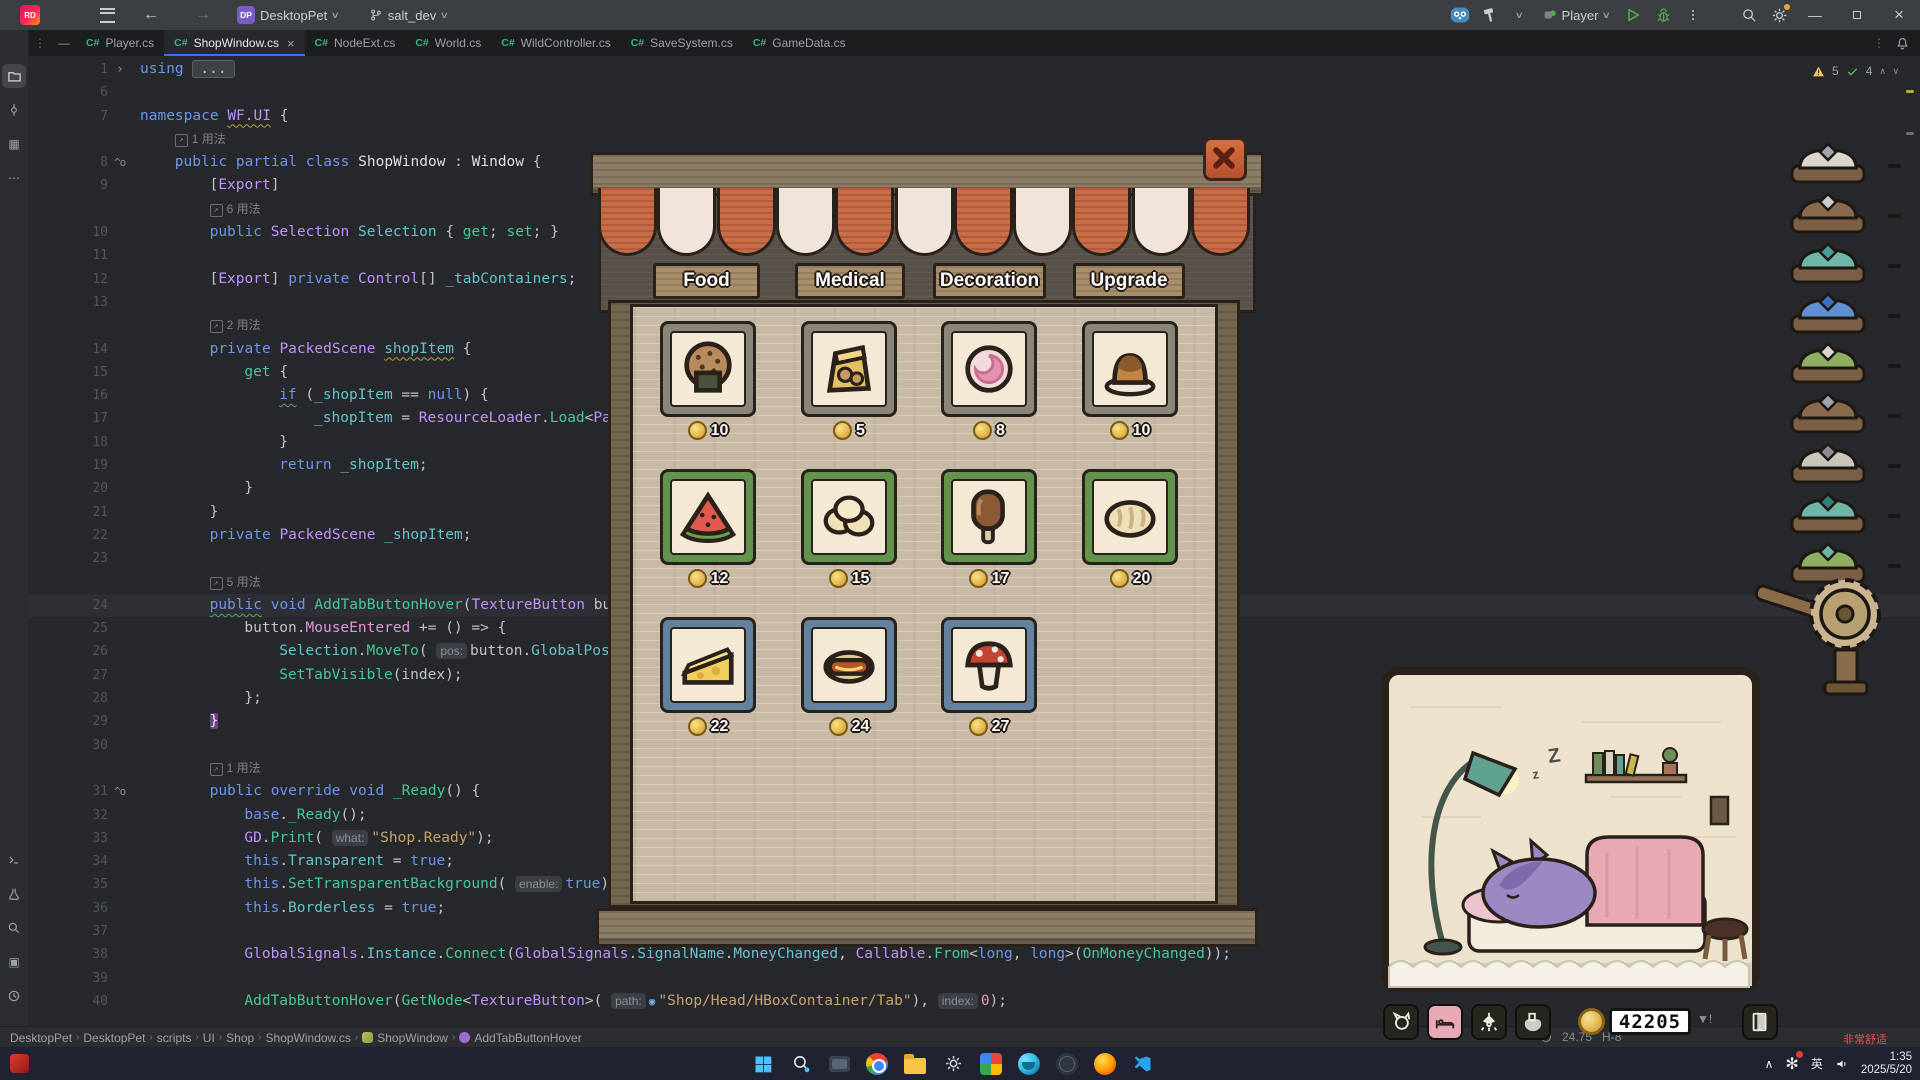  I want to click on rail-item-more: ⋯, so click(14, 178).